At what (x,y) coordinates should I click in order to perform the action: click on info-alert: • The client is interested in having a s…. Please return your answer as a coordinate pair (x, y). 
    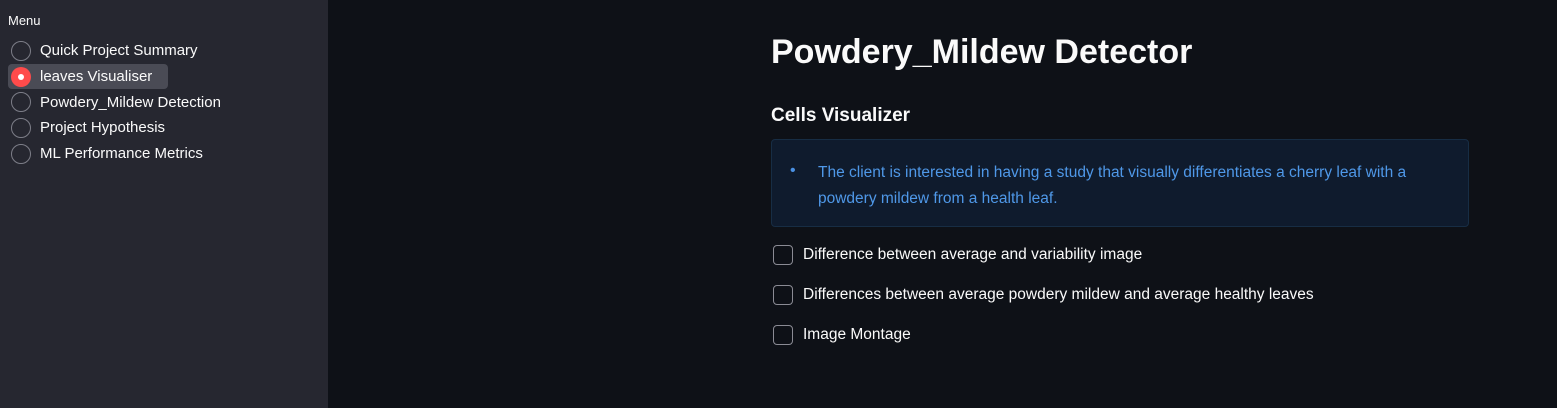
    Looking at the image, I should click on (1120, 183).